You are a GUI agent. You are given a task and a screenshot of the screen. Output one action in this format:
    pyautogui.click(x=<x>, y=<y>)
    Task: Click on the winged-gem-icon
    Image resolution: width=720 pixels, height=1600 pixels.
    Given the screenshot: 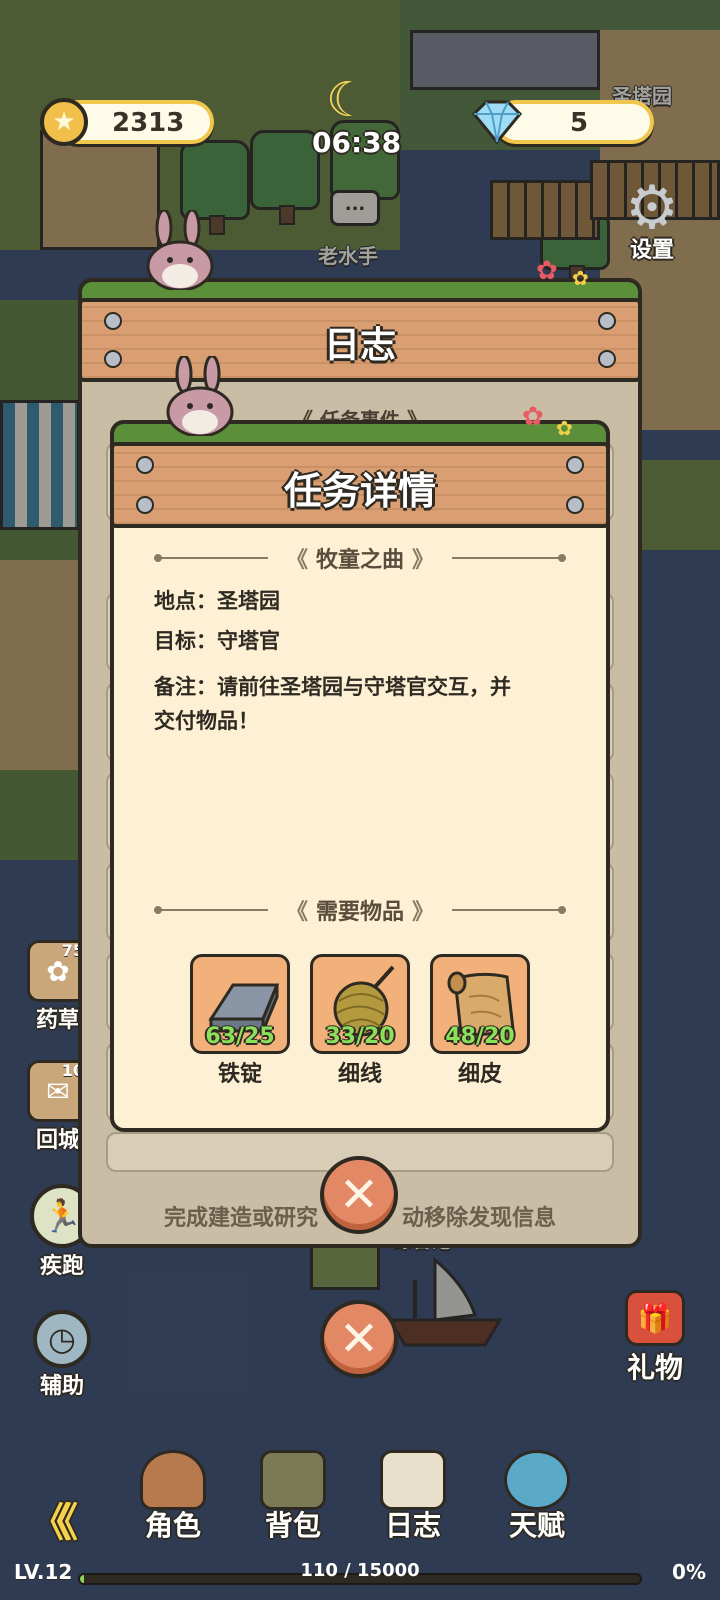 What is the action you would take?
    pyautogui.click(x=537, y=1480)
    